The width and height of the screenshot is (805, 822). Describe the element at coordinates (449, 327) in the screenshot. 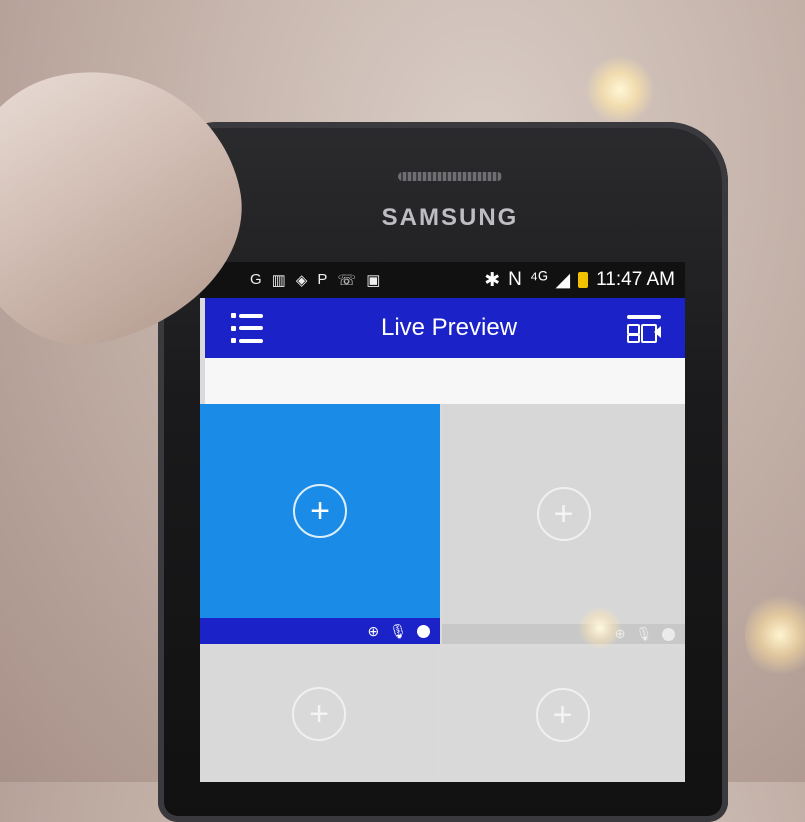

I see `page-title: Live Preview` at that location.